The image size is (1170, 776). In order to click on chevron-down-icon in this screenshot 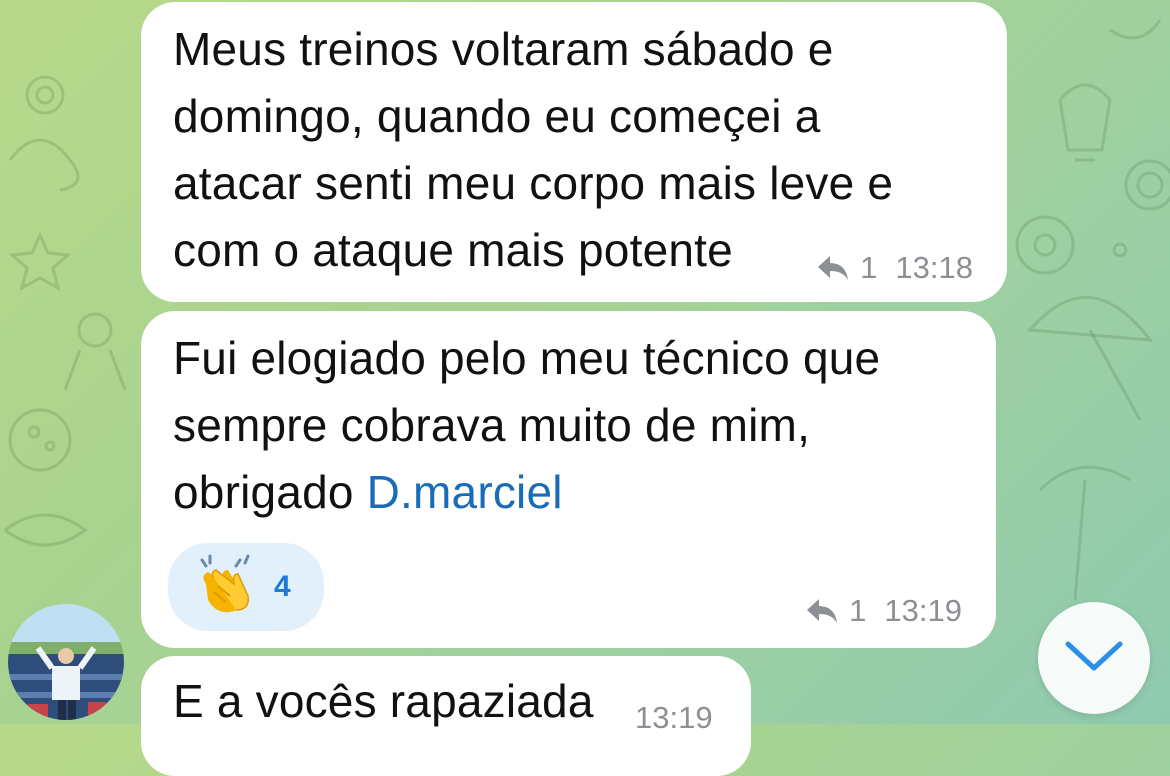, I will do `click(1094, 658)`.